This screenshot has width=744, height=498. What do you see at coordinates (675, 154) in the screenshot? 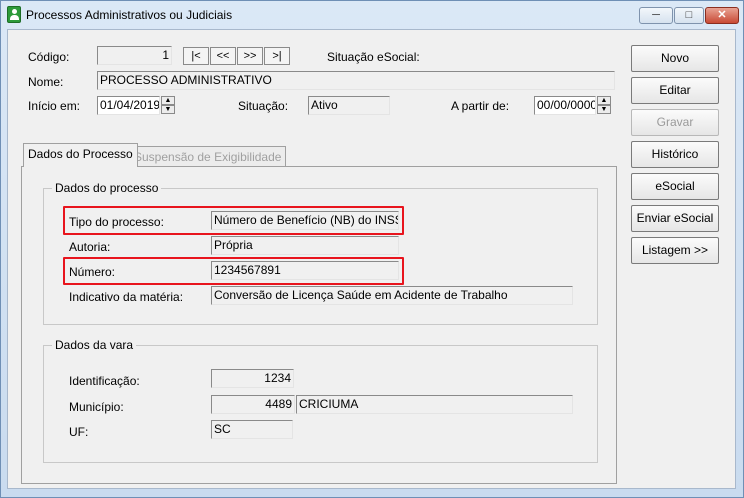
I see `historico-button: Histórico` at bounding box center [675, 154].